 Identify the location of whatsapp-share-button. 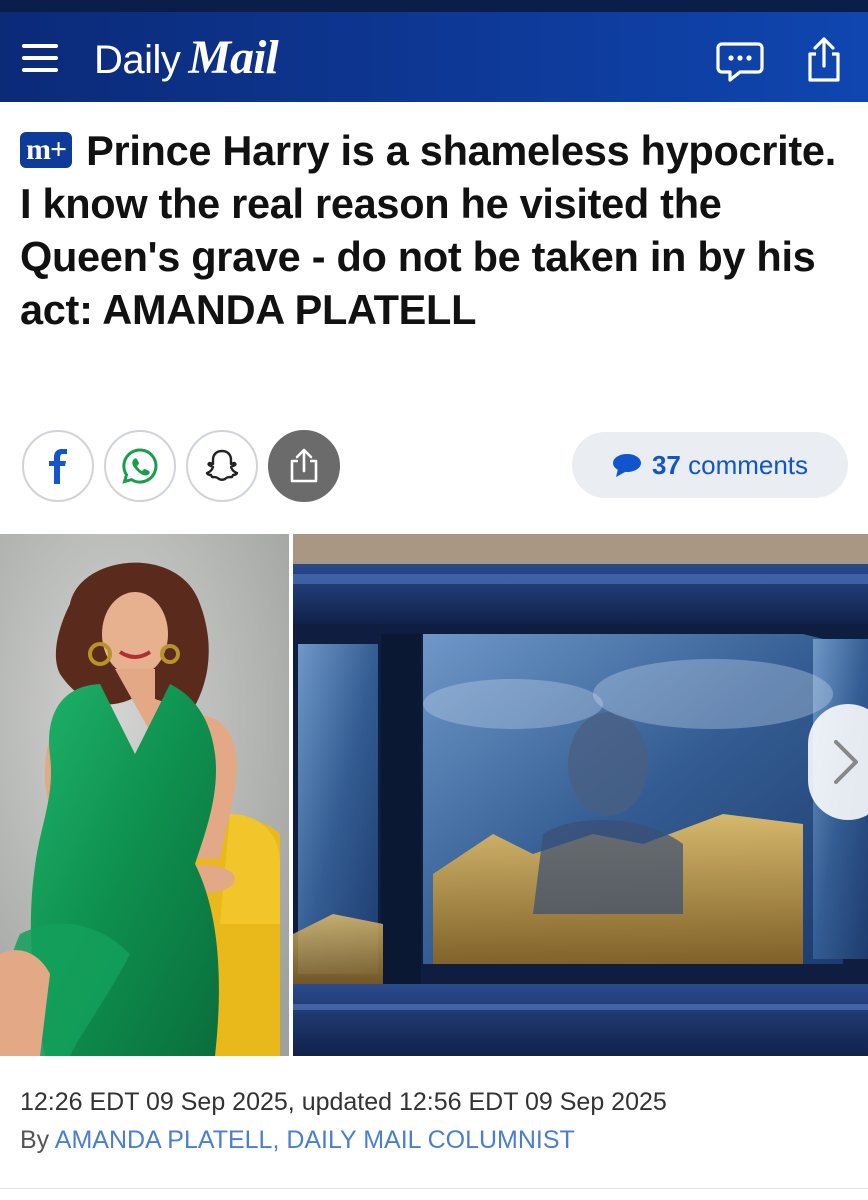
(140, 466).